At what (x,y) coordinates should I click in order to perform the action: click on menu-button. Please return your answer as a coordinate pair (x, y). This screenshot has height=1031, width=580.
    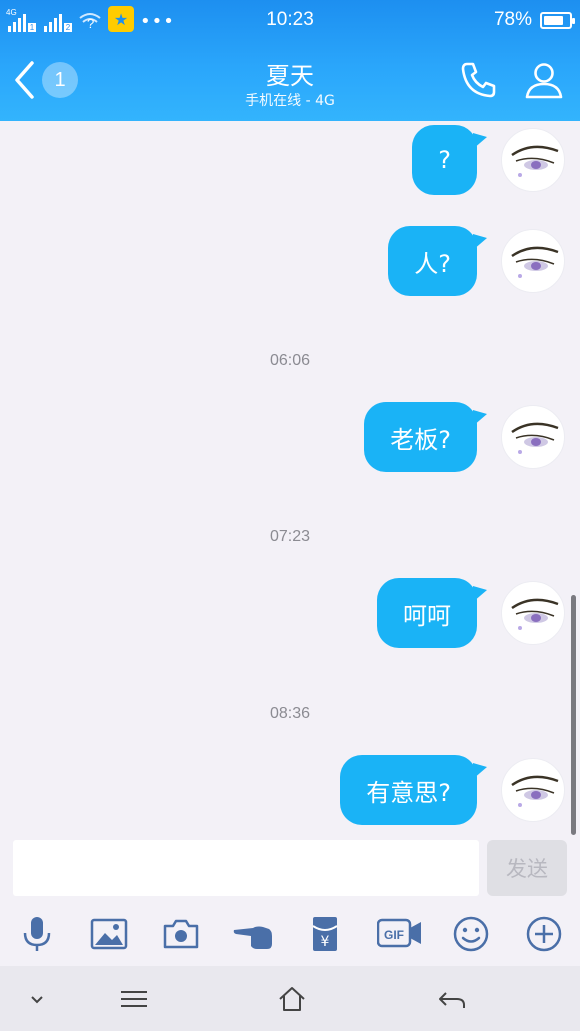
    Looking at the image, I should click on (134, 999).